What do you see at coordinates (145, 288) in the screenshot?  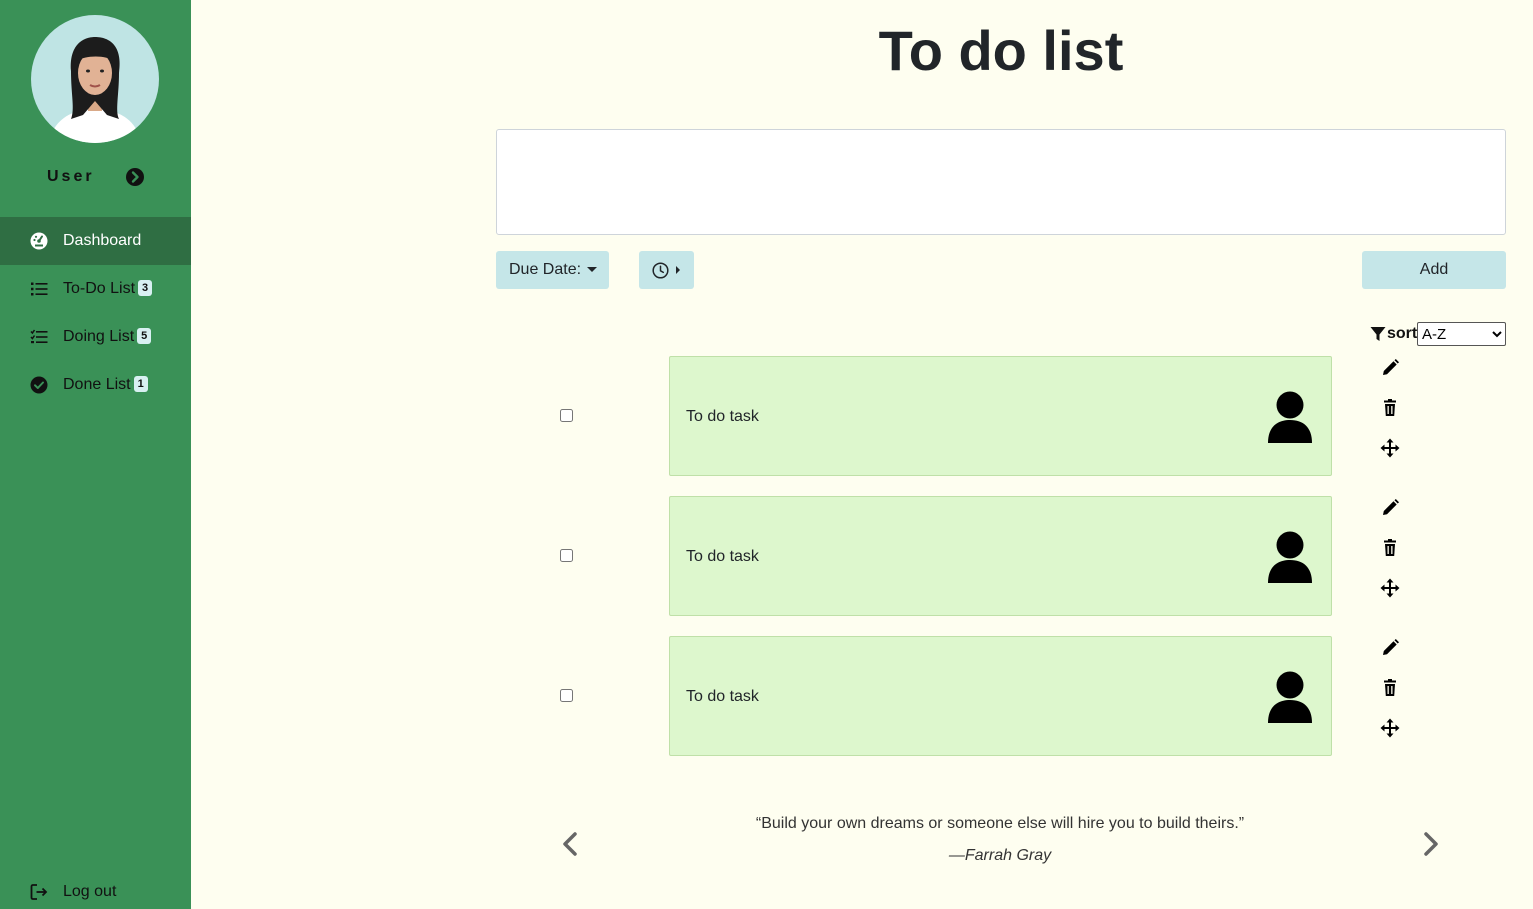 I see `count-badge: 3` at bounding box center [145, 288].